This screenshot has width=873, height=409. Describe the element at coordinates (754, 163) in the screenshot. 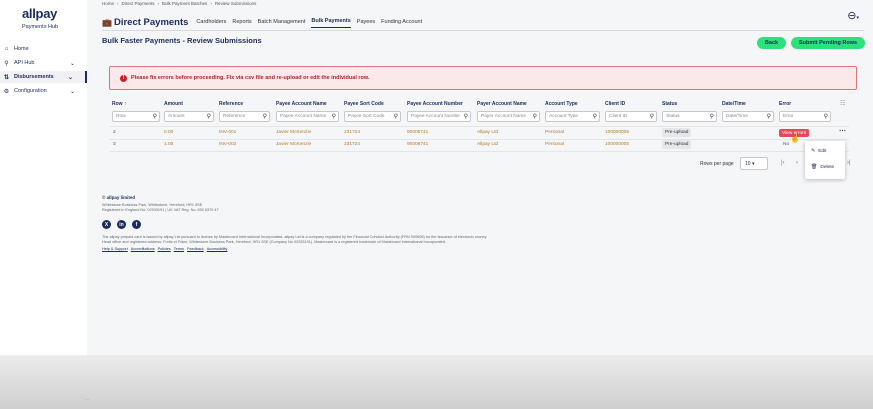

I see `rows-per-page-select: 10 ▾` at that location.